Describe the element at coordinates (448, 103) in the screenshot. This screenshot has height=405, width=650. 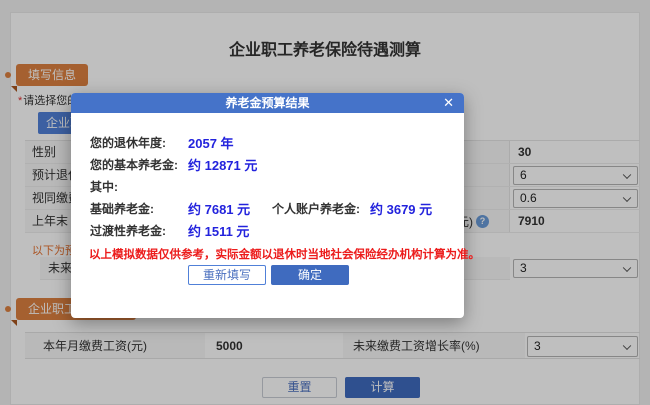
I see `close-icon: ✕` at that location.